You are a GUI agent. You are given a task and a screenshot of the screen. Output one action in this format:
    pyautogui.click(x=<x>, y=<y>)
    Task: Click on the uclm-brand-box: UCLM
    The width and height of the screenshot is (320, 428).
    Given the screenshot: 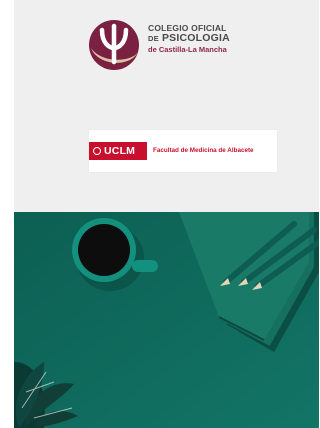 What is the action you would take?
    pyautogui.click(x=118, y=151)
    